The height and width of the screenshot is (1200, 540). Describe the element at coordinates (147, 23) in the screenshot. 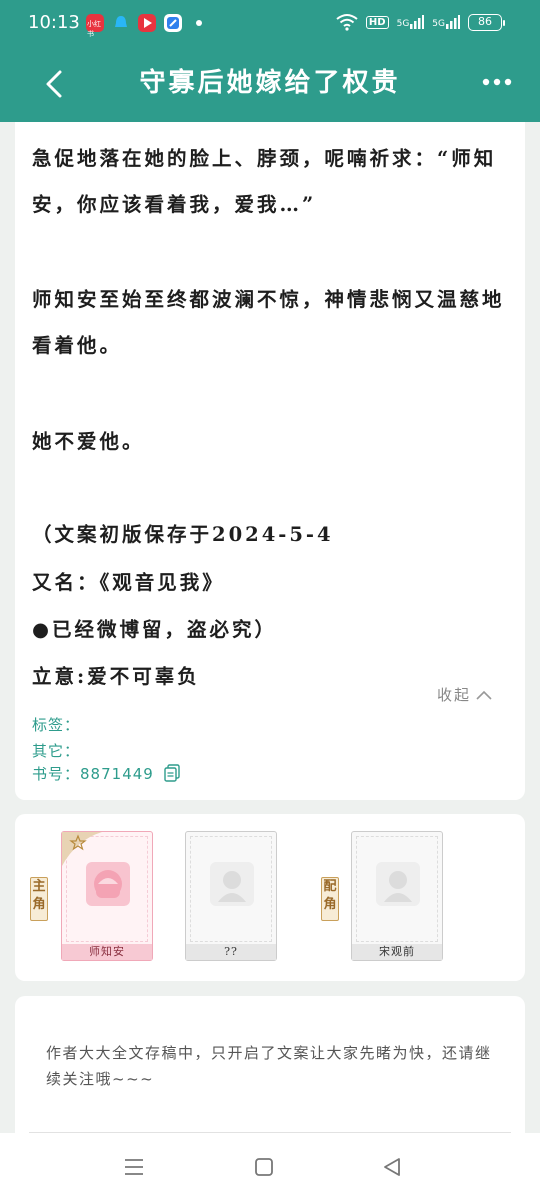

I see `video-app-icon` at that location.